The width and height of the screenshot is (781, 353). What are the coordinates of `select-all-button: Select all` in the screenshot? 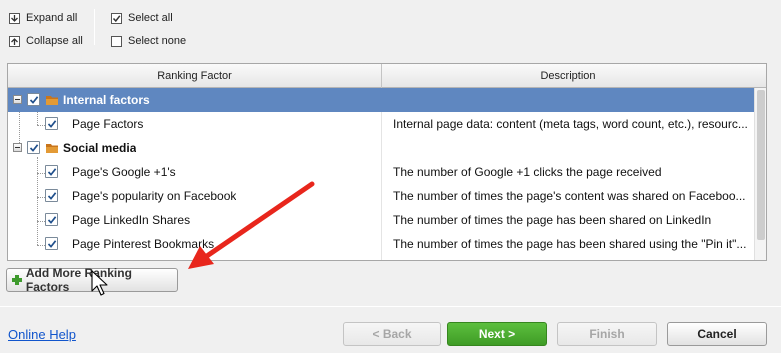 It's located at (142, 18).